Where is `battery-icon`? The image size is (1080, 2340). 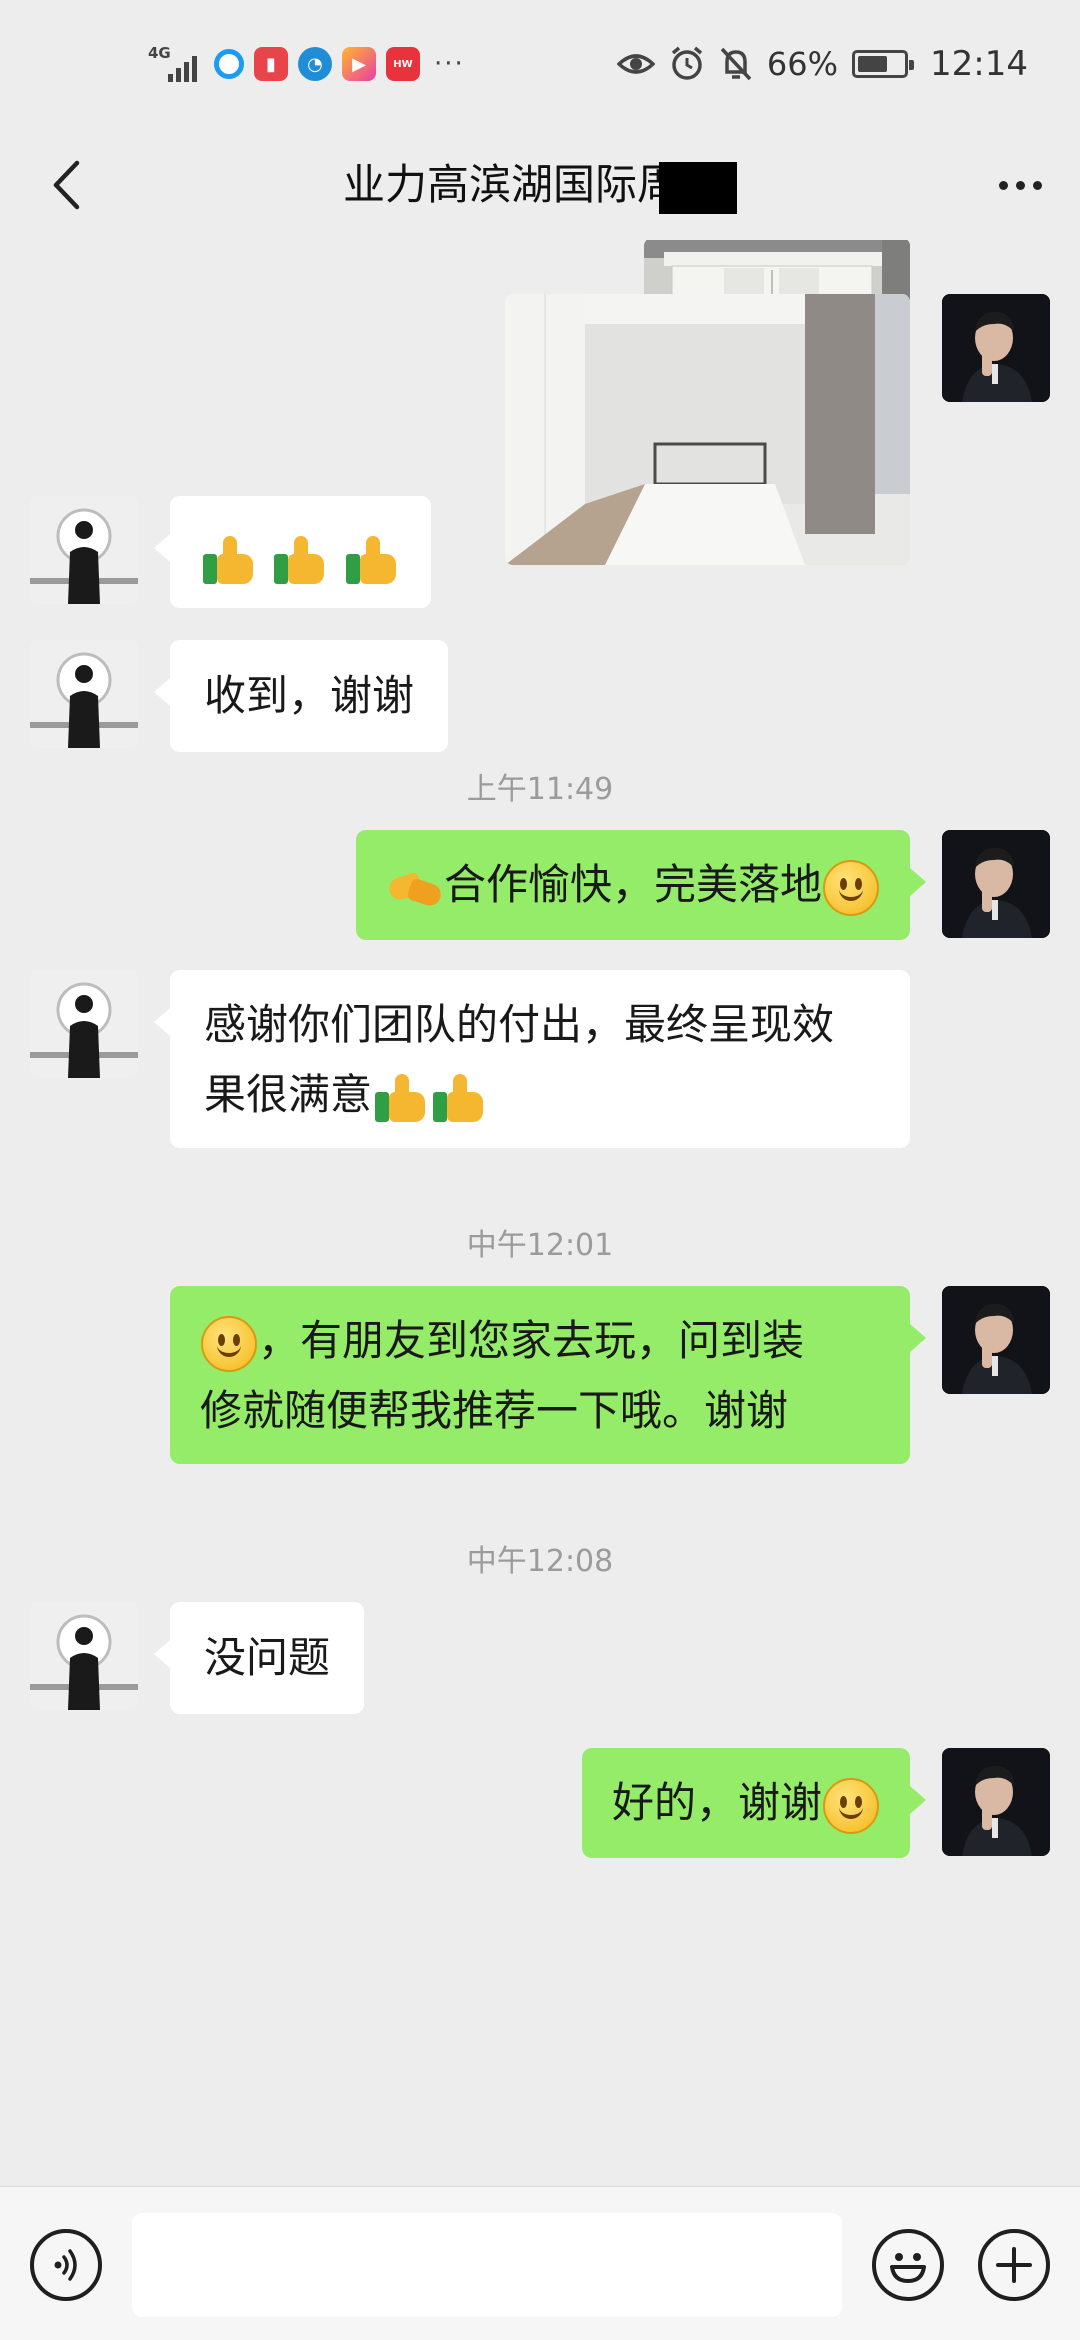 battery-icon is located at coordinates (883, 64).